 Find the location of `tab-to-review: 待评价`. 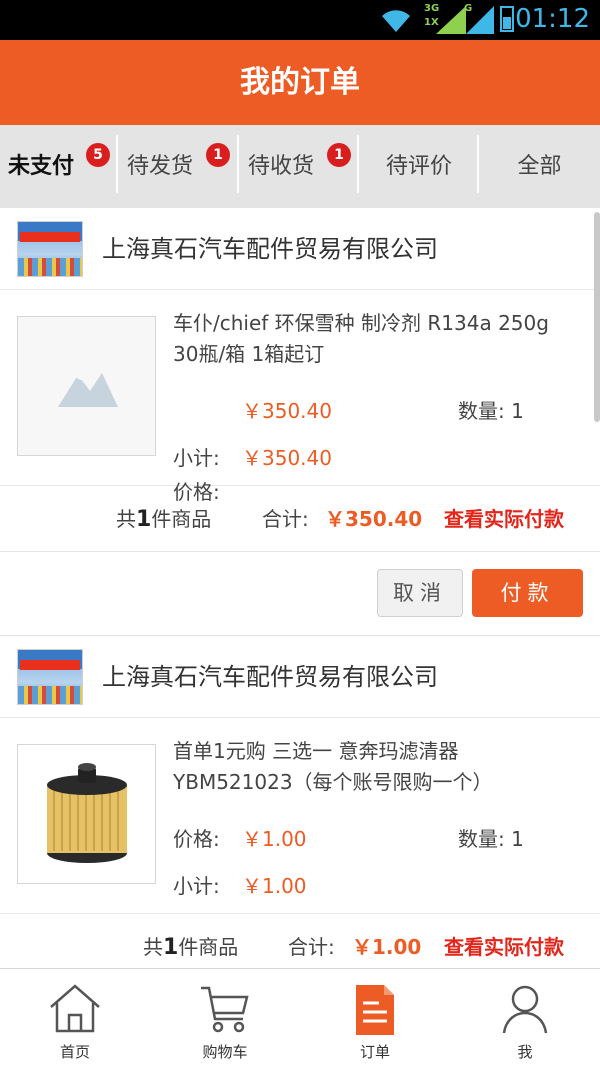

tab-to-review: 待评价 is located at coordinates (419, 166).